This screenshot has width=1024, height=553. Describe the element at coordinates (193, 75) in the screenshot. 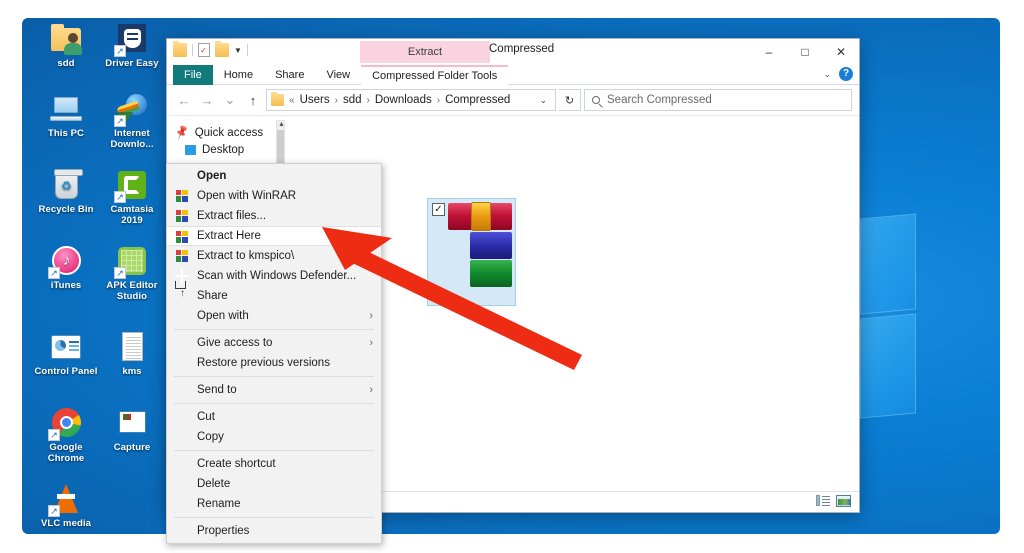

I see `tab-file: File` at that location.